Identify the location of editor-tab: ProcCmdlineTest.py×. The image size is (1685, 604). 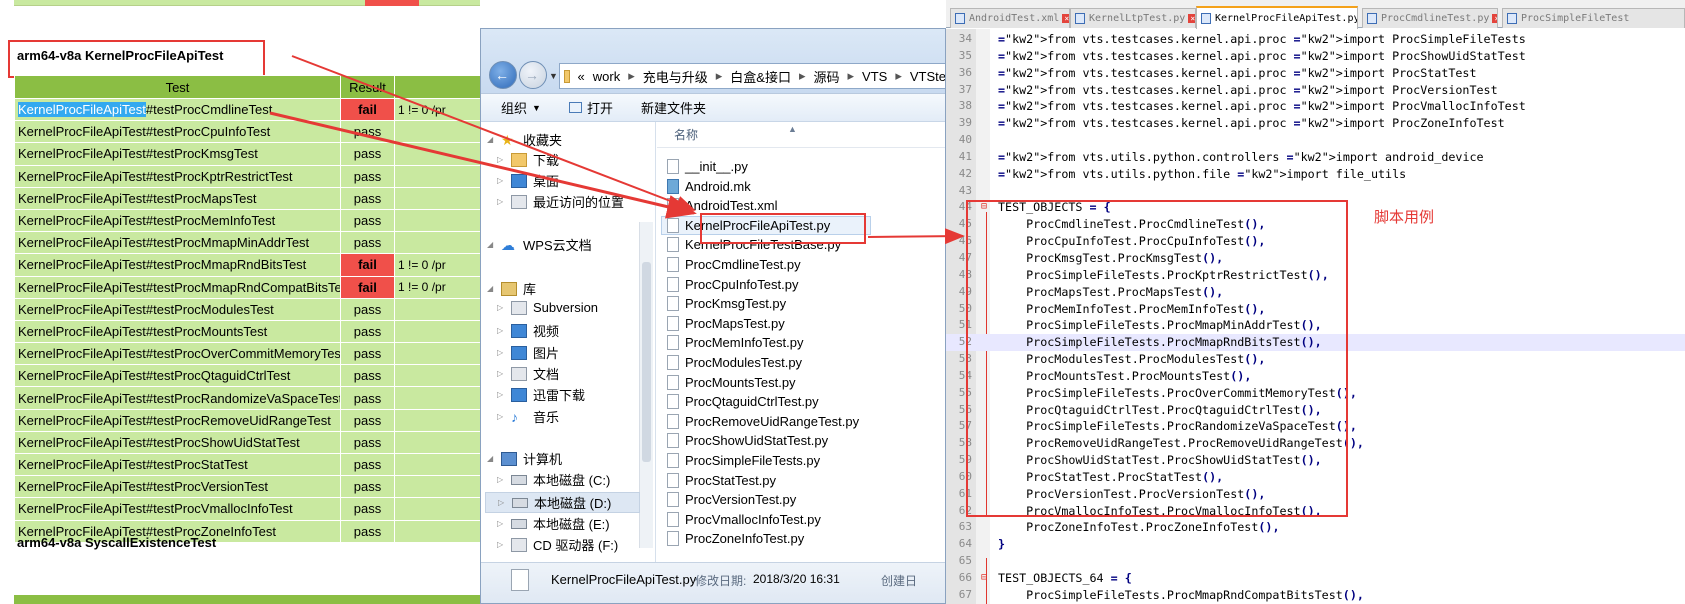
(1430, 18).